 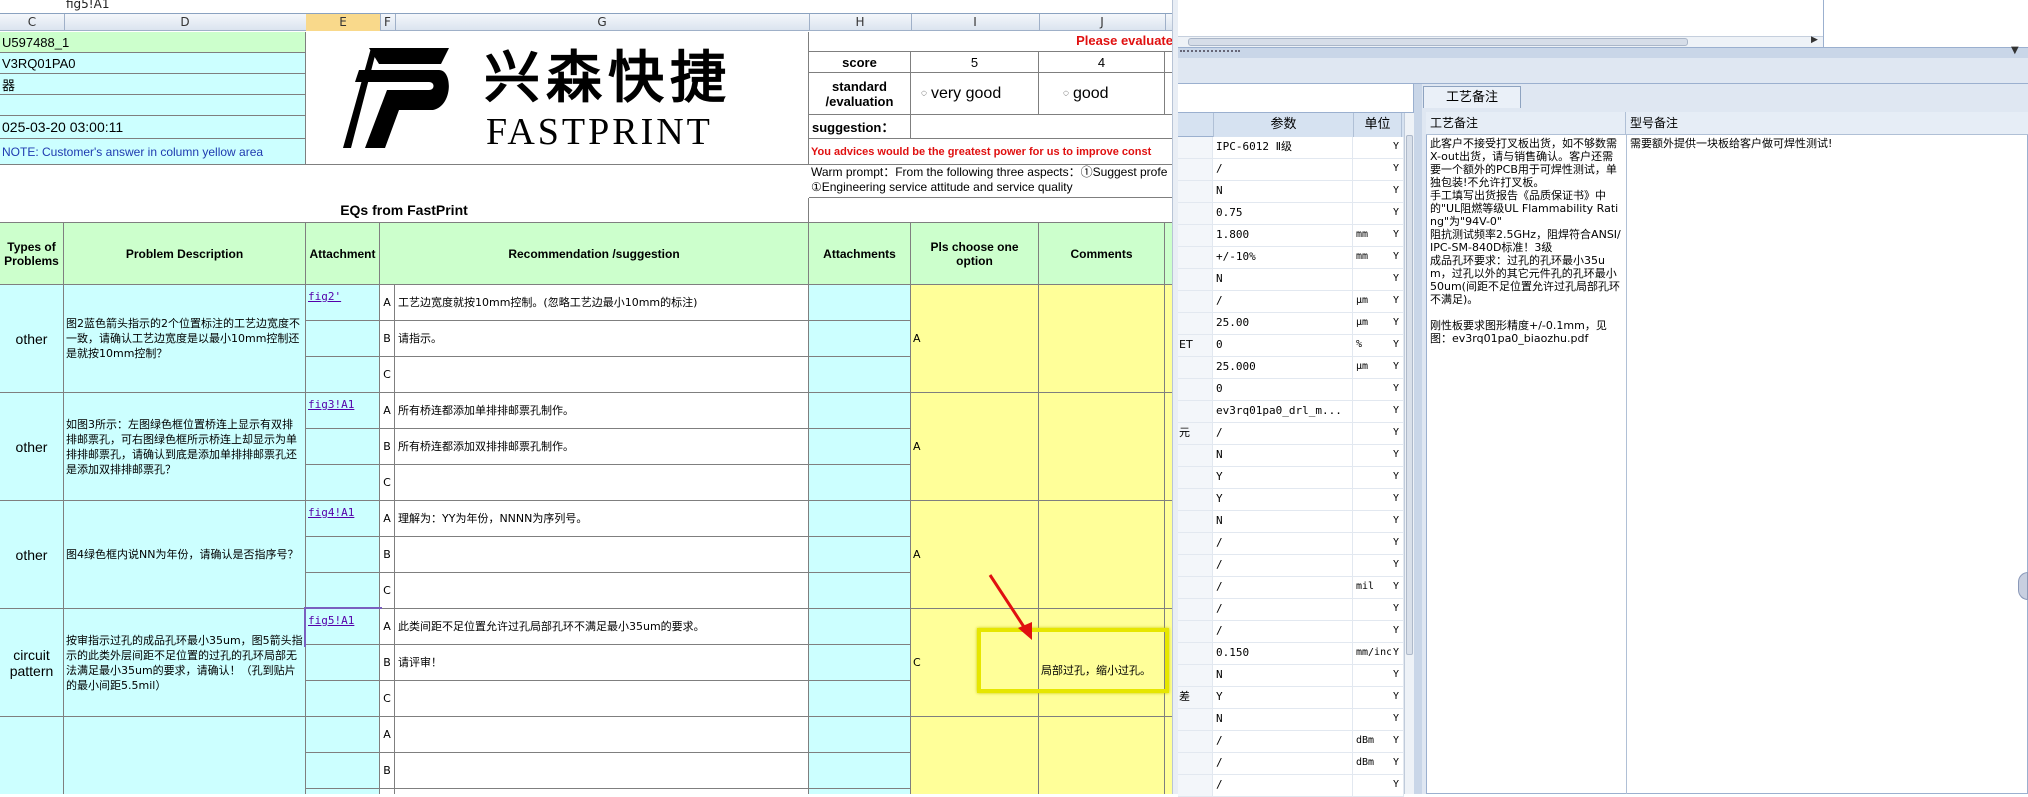 I want to click on header-process-note: 工艺备注, so click(x=1526, y=123).